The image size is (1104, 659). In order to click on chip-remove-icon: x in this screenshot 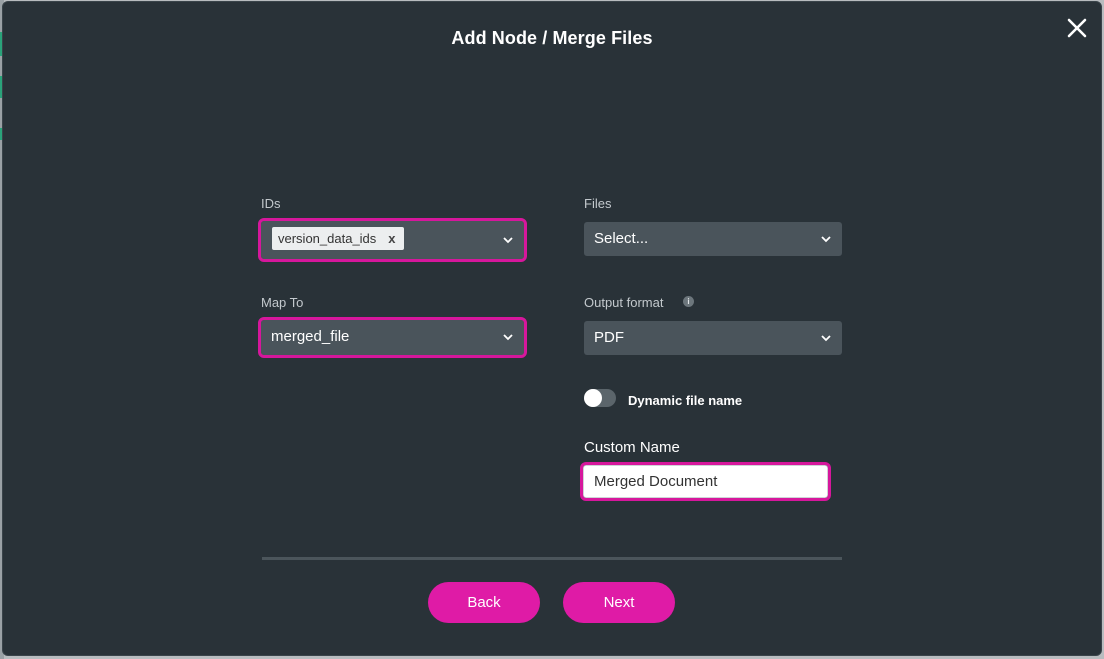, I will do `click(391, 238)`.